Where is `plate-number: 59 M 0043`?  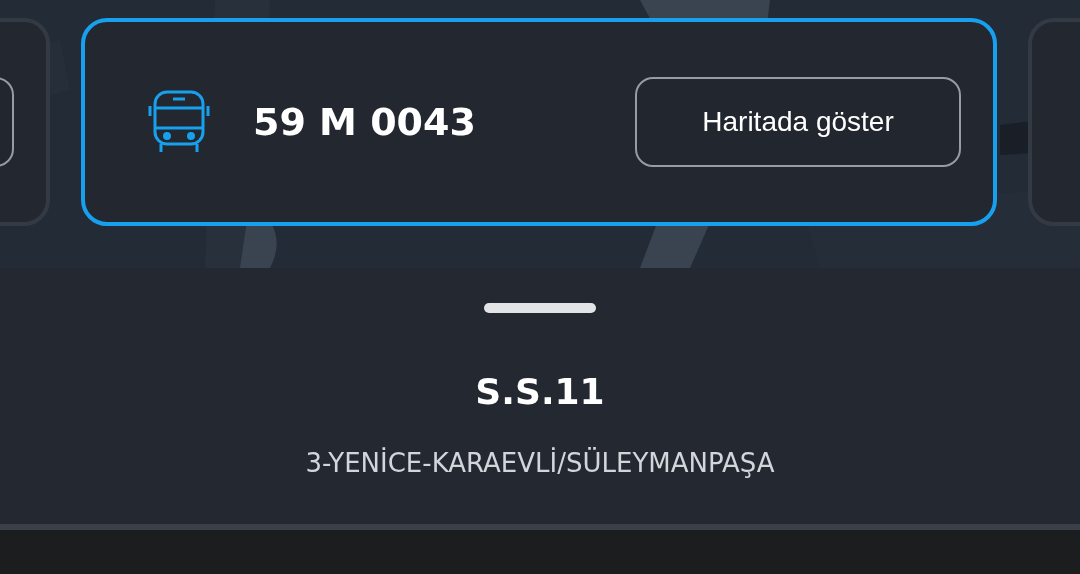 plate-number: 59 M 0043 is located at coordinates (364, 122).